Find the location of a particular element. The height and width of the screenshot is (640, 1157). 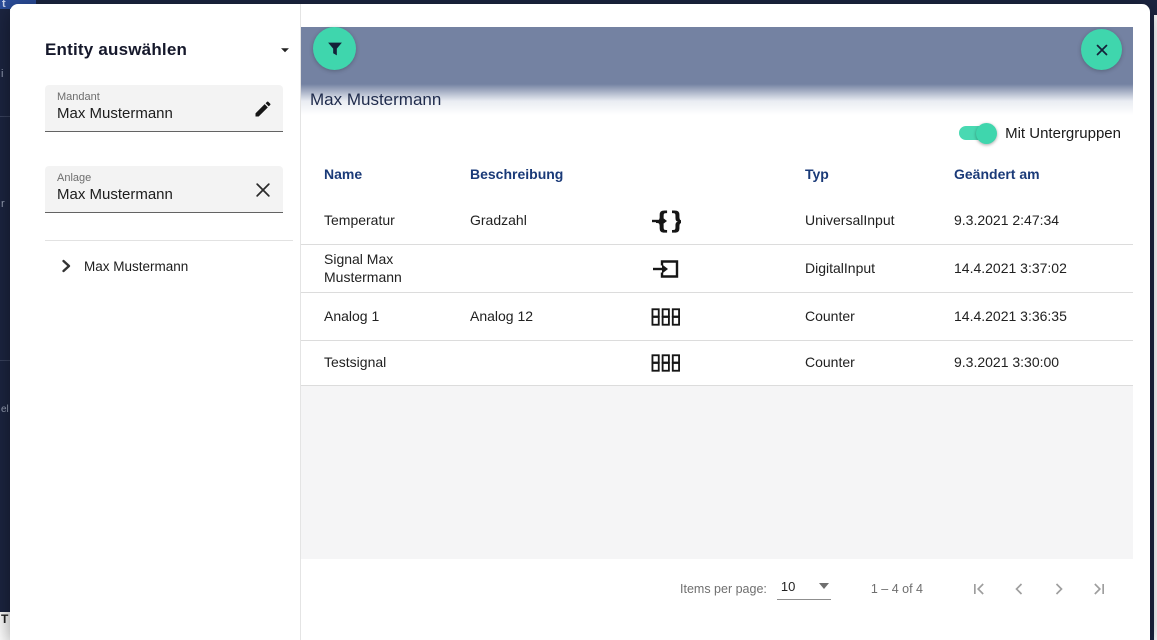

next-page-button is located at coordinates (1059, 589).